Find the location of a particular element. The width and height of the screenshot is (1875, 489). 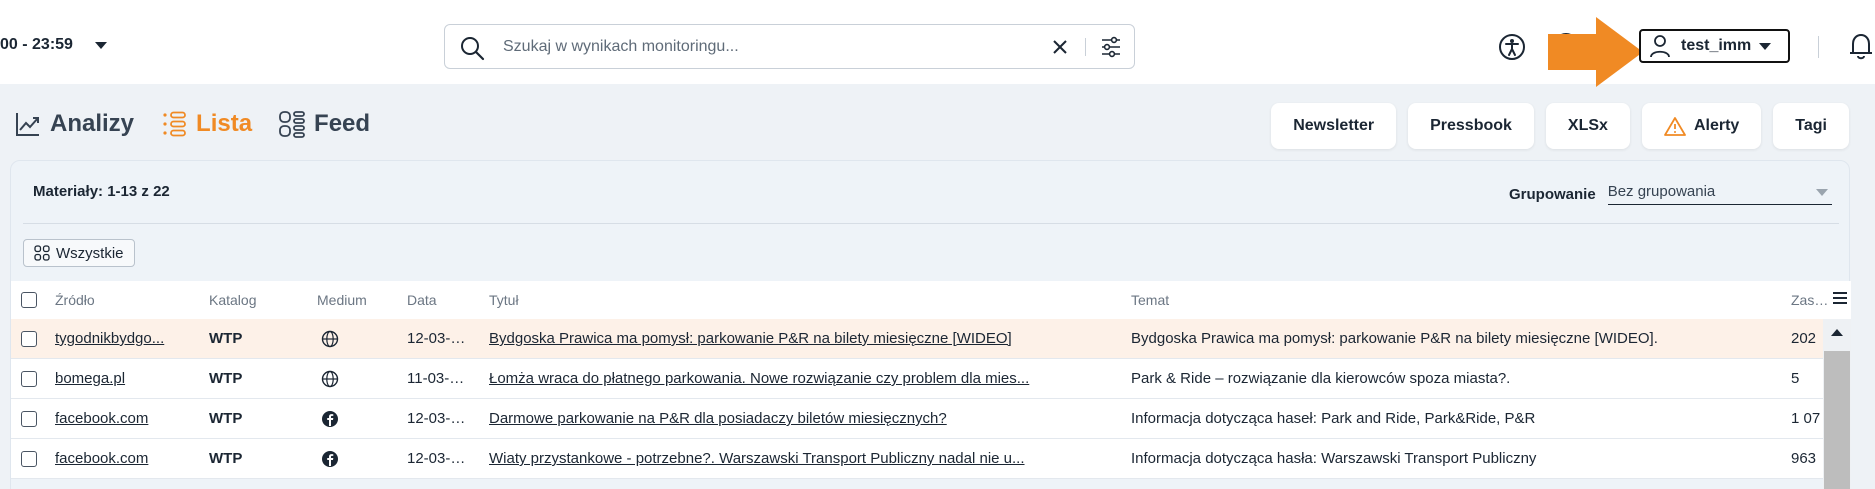

bell-icon is located at coordinates (1861, 46).